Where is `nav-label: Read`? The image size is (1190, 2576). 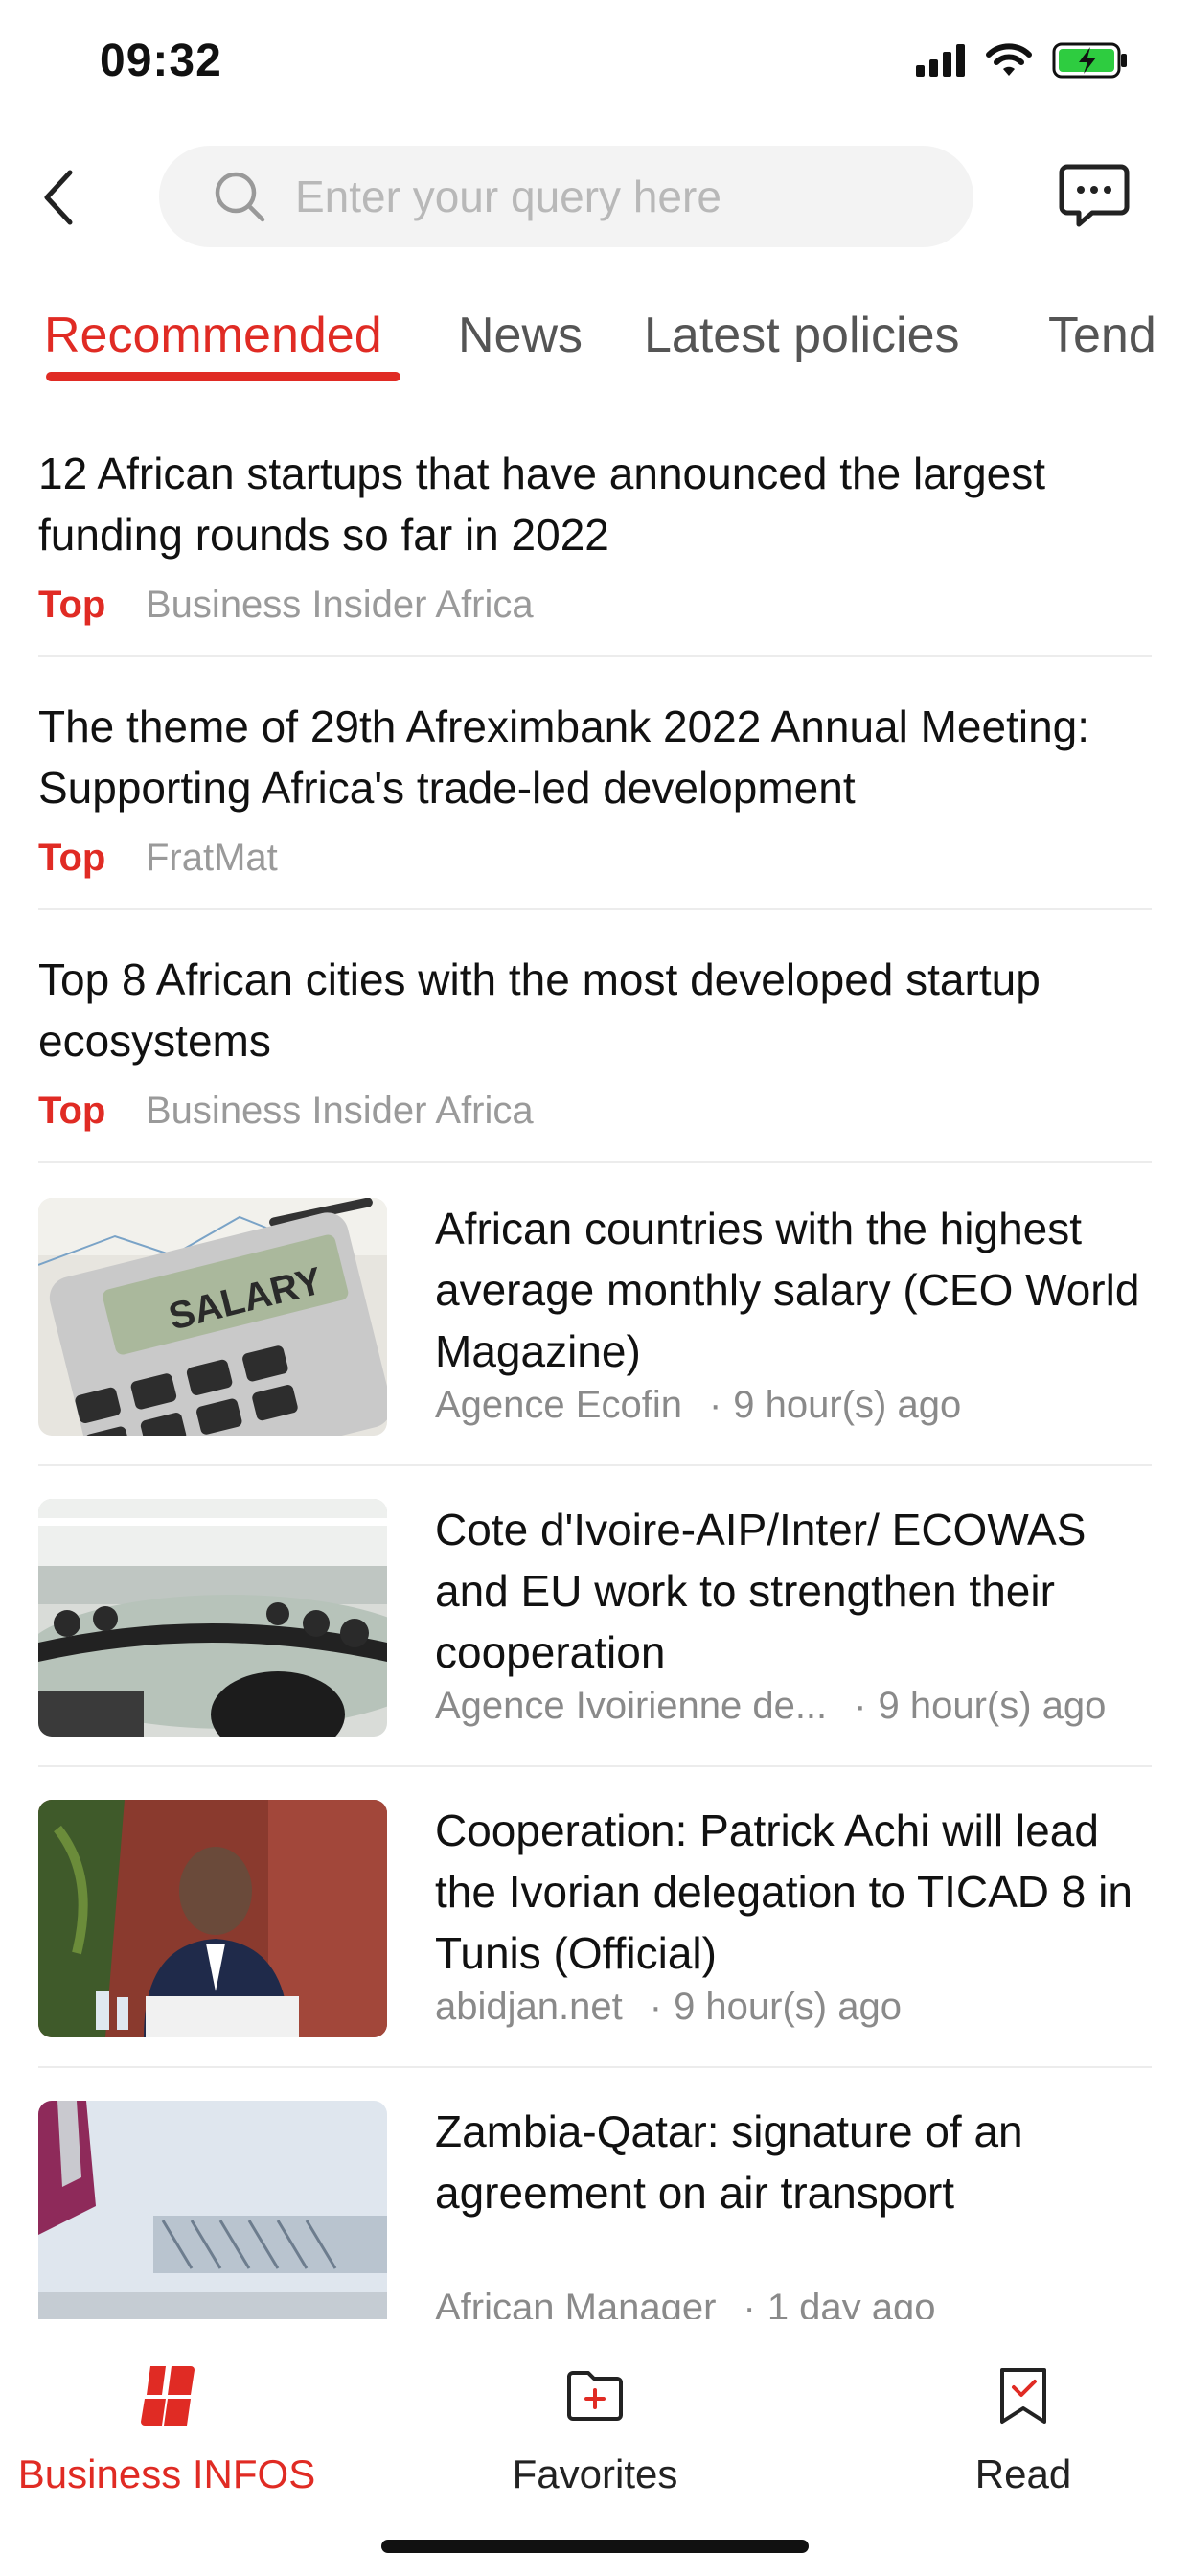 nav-label: Read is located at coordinates (1023, 2473).